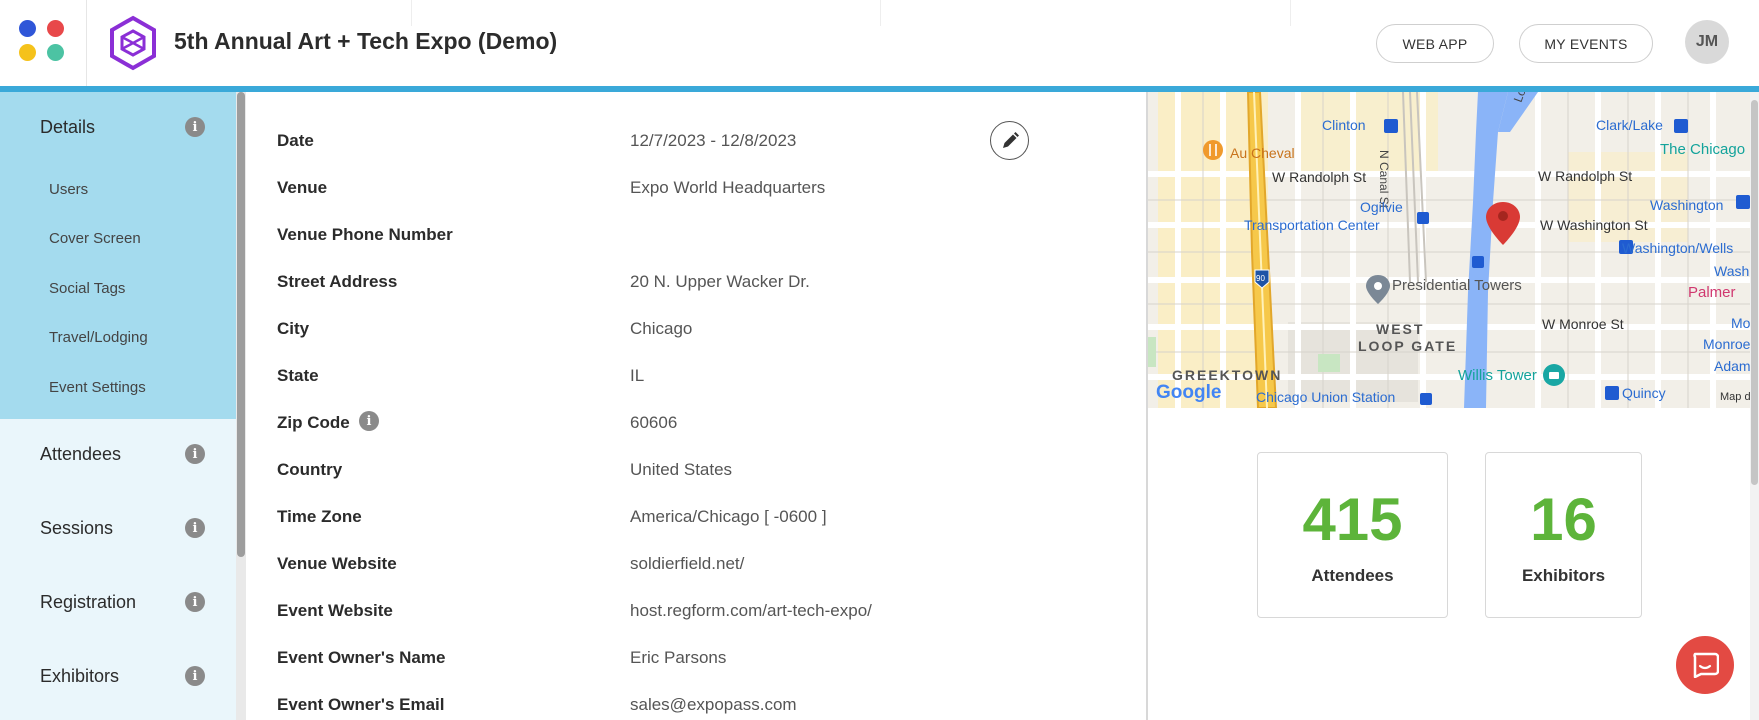 The image size is (1759, 720). Describe the element at coordinates (751, 610) in the screenshot. I see `detail-value: host.regform.com/art-tech-expo/` at that location.